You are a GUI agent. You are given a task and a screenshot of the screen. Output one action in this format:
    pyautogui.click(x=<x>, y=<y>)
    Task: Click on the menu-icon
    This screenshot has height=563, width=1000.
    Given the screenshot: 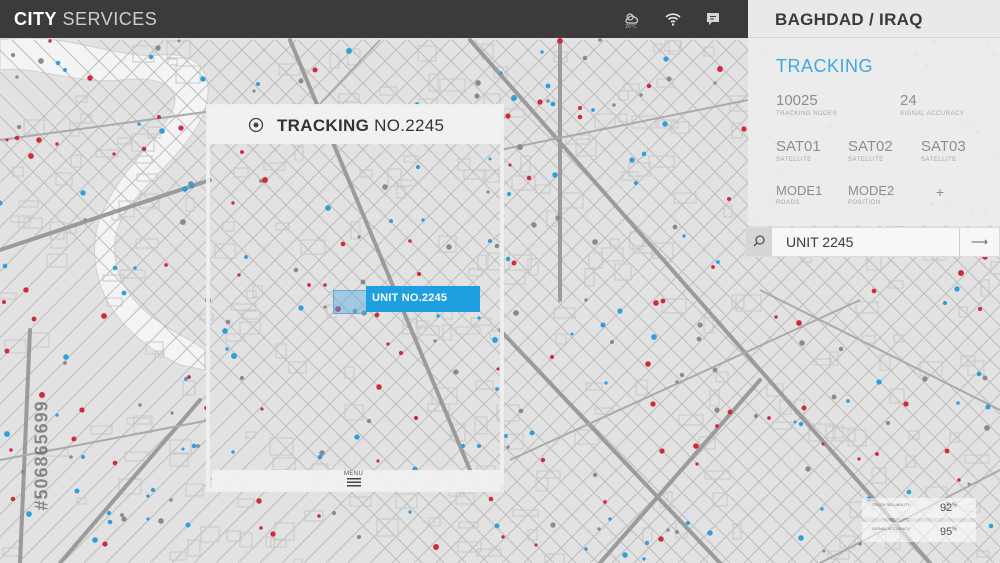 What is the action you would take?
    pyautogui.click(x=354, y=482)
    